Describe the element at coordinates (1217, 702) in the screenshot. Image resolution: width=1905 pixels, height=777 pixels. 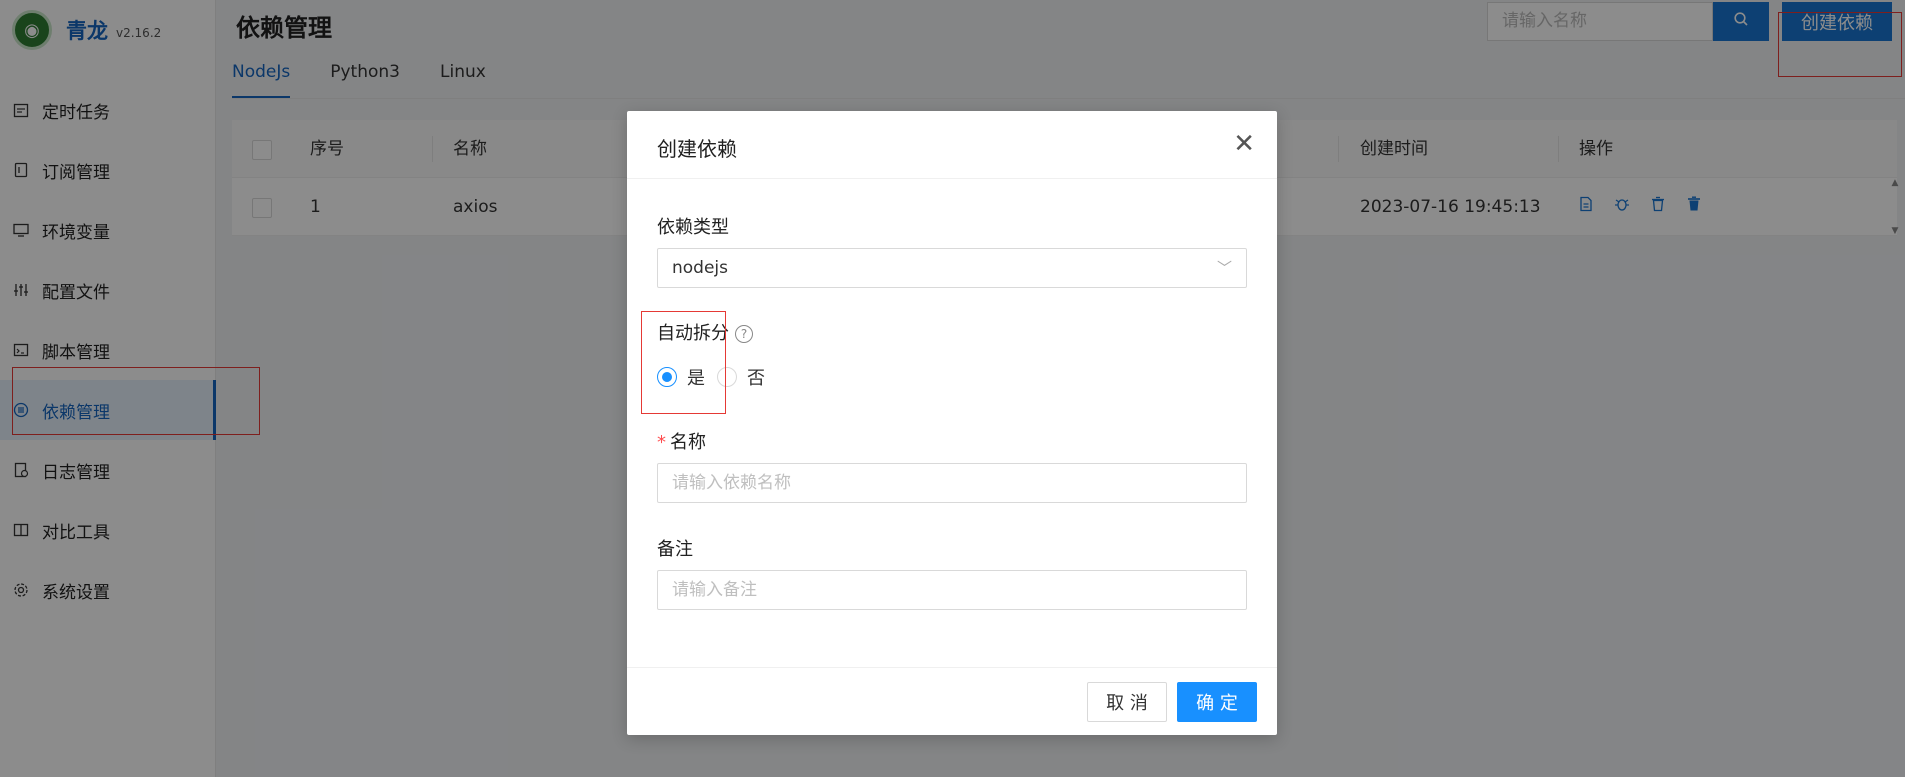
I see `confirm-button: 确 定` at that location.